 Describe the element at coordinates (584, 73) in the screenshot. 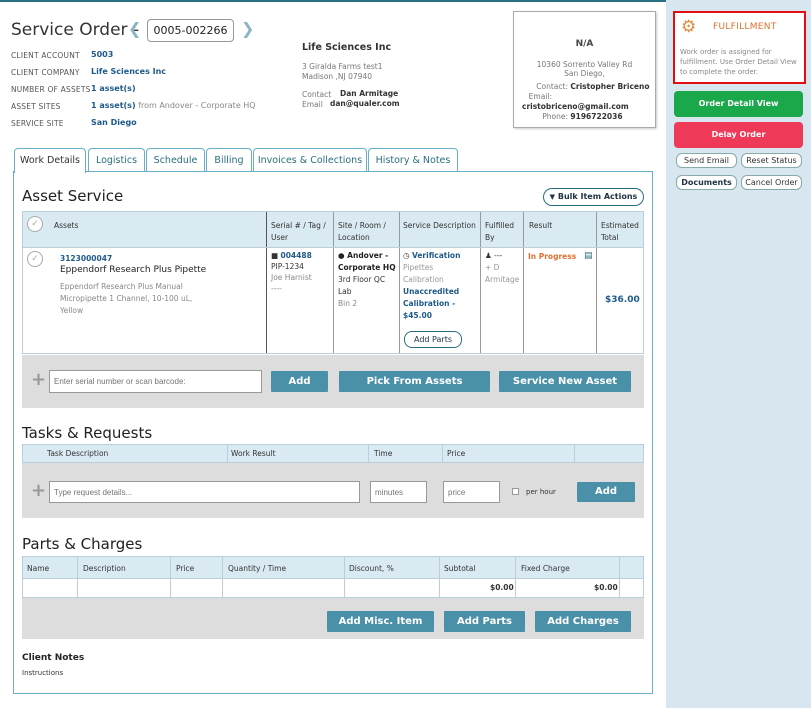

I see `card-address-2: San Diego,` at that location.